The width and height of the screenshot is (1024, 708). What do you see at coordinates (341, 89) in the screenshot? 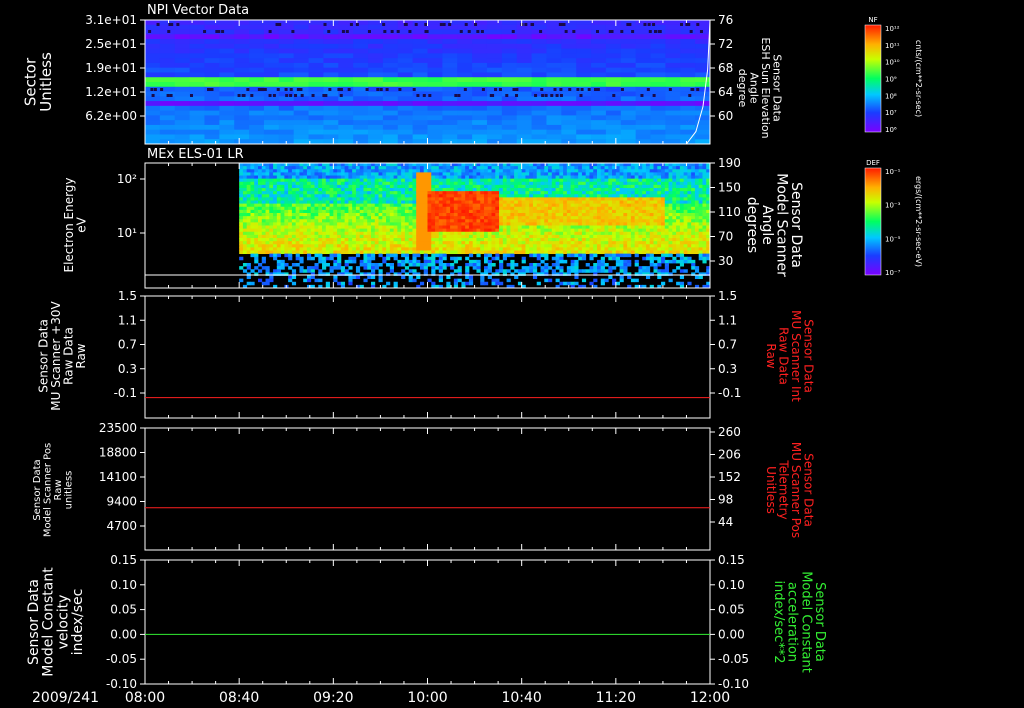
I see `npi-speckle` at bounding box center [341, 89].